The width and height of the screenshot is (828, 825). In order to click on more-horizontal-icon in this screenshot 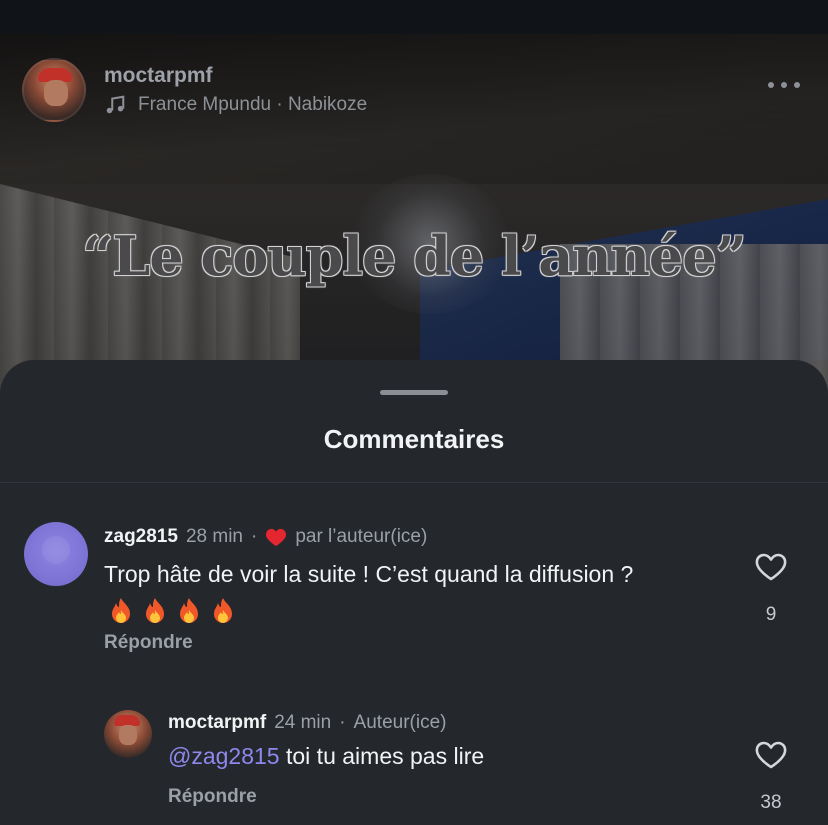, I will do `click(784, 85)`.